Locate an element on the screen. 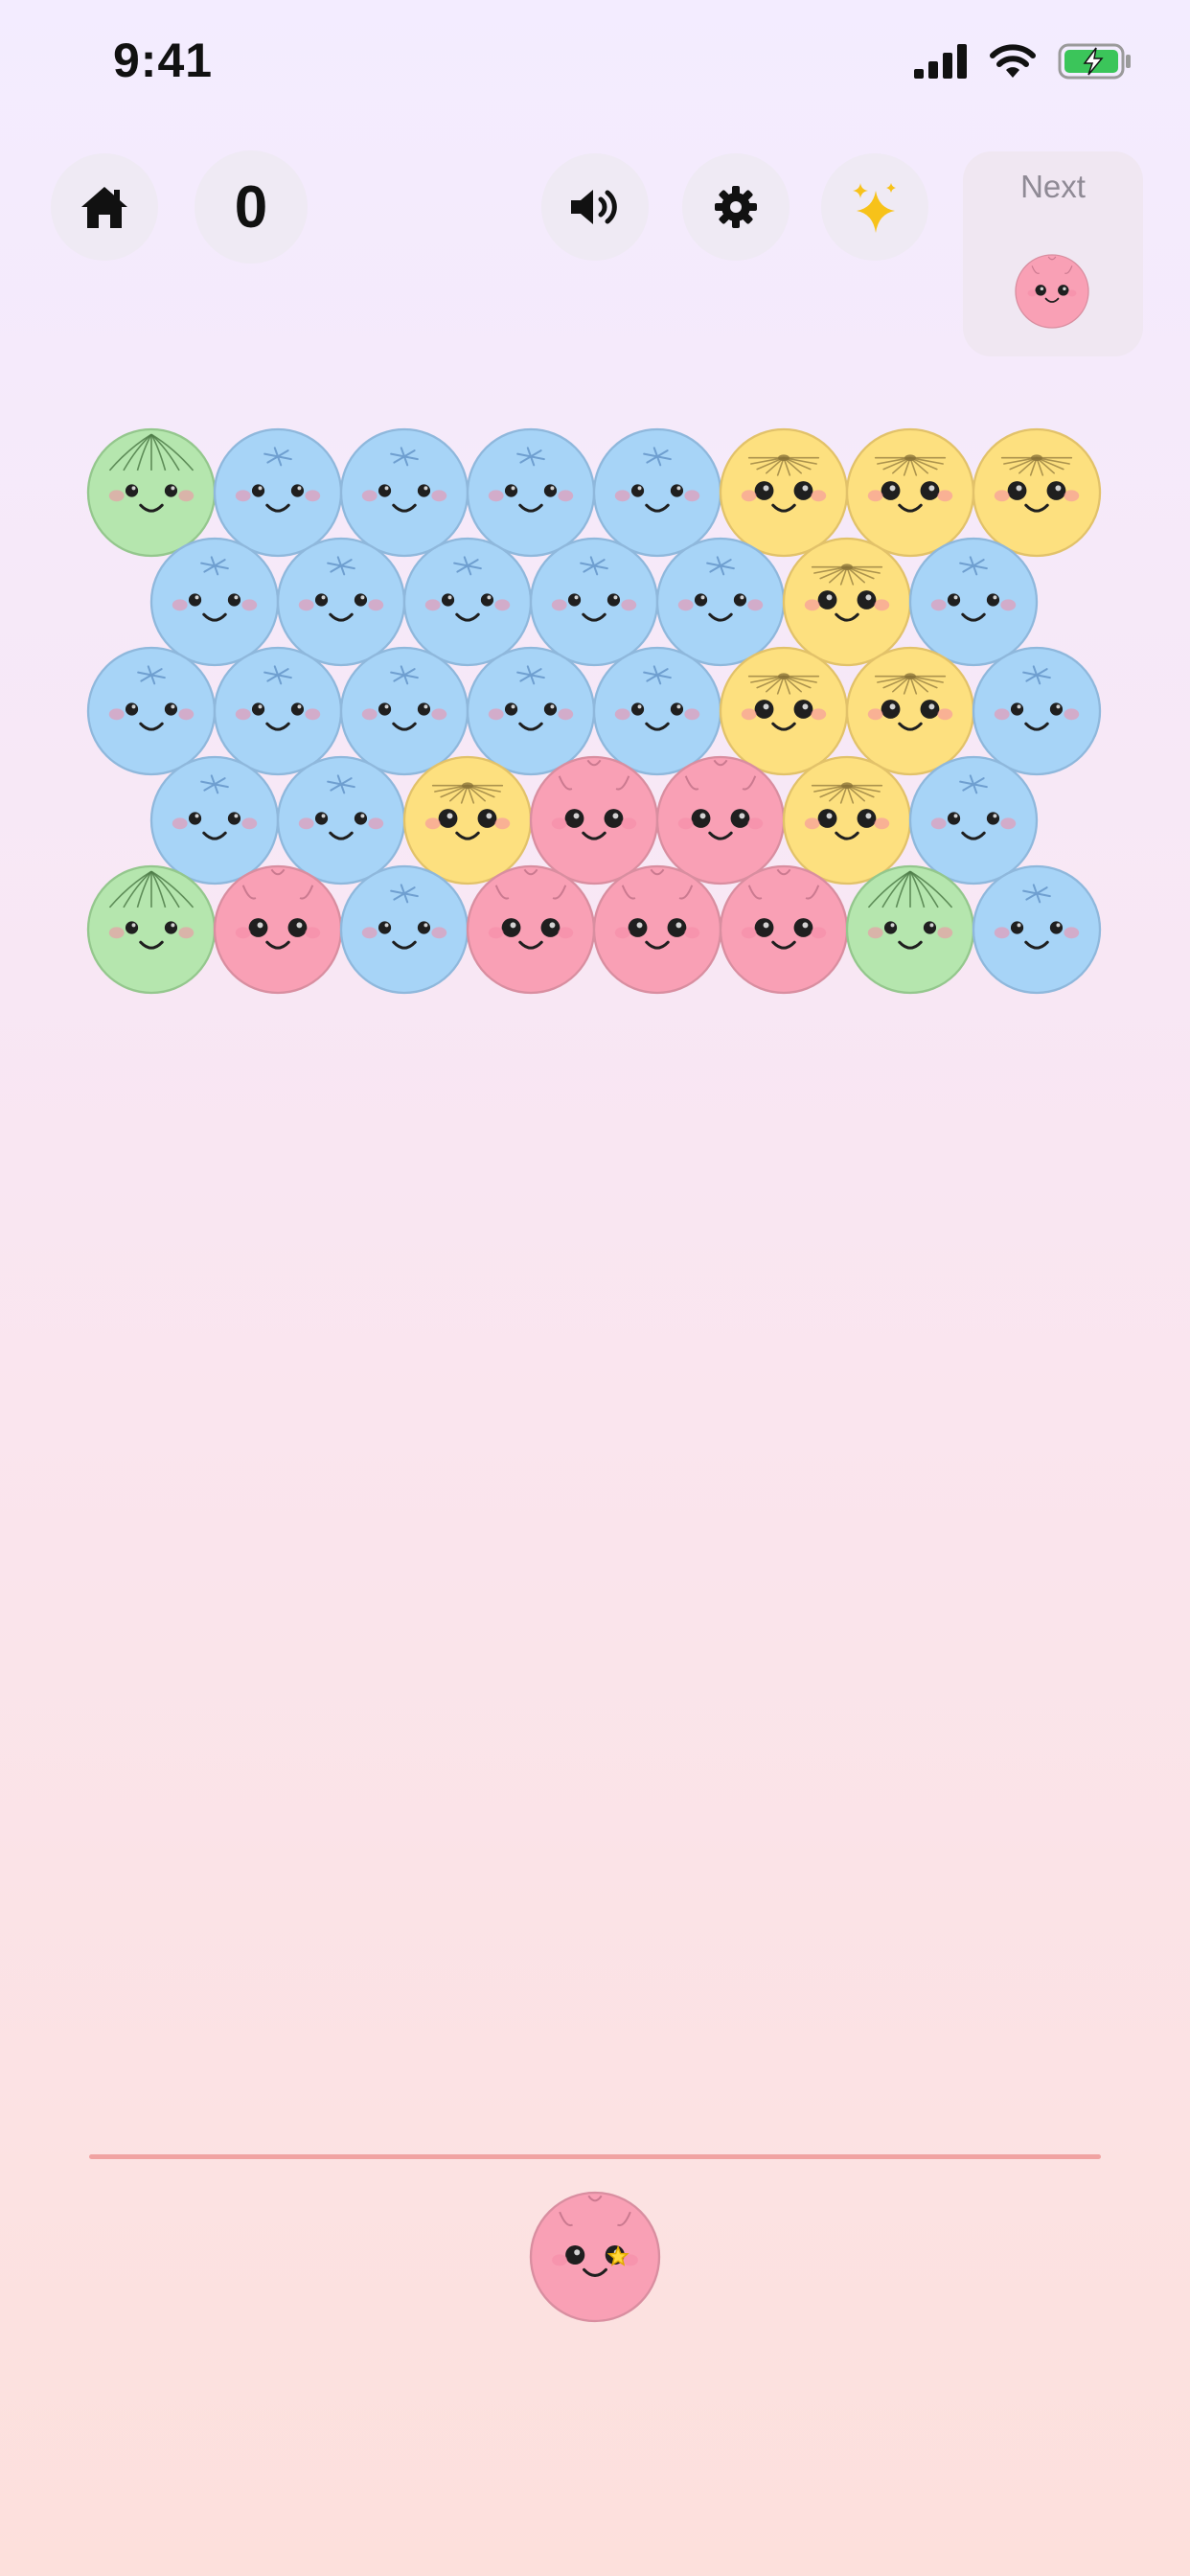 The width and height of the screenshot is (1190, 2576). status-icons is located at coordinates (1023, 61).